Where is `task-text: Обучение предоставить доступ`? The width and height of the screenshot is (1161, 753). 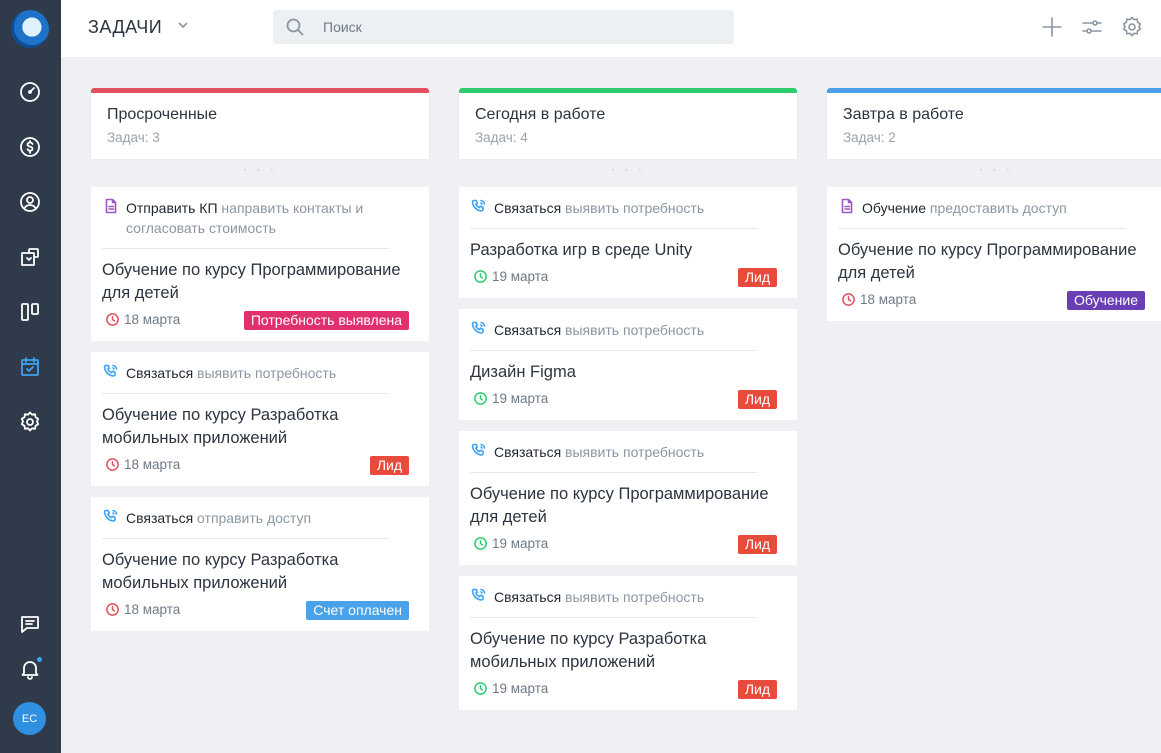 task-text: Обучение предоставить доступ is located at coordinates (964, 208).